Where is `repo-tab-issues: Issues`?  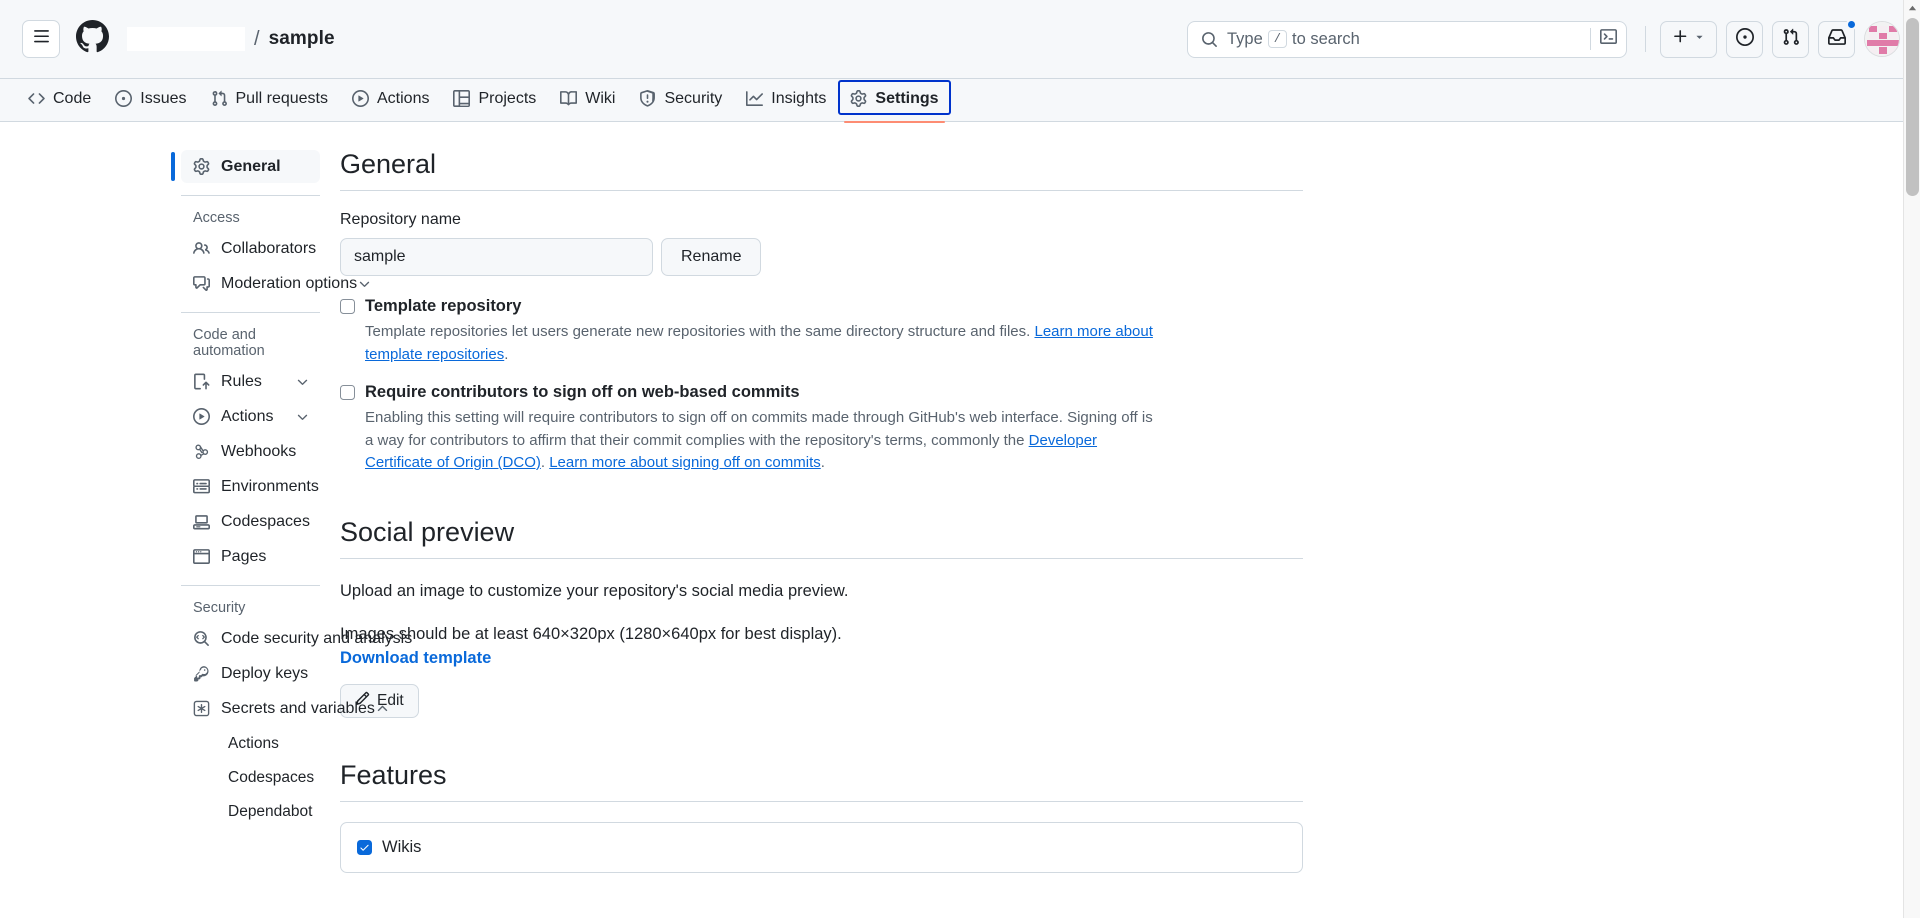
repo-tab-issues: Issues is located at coordinates (150, 98).